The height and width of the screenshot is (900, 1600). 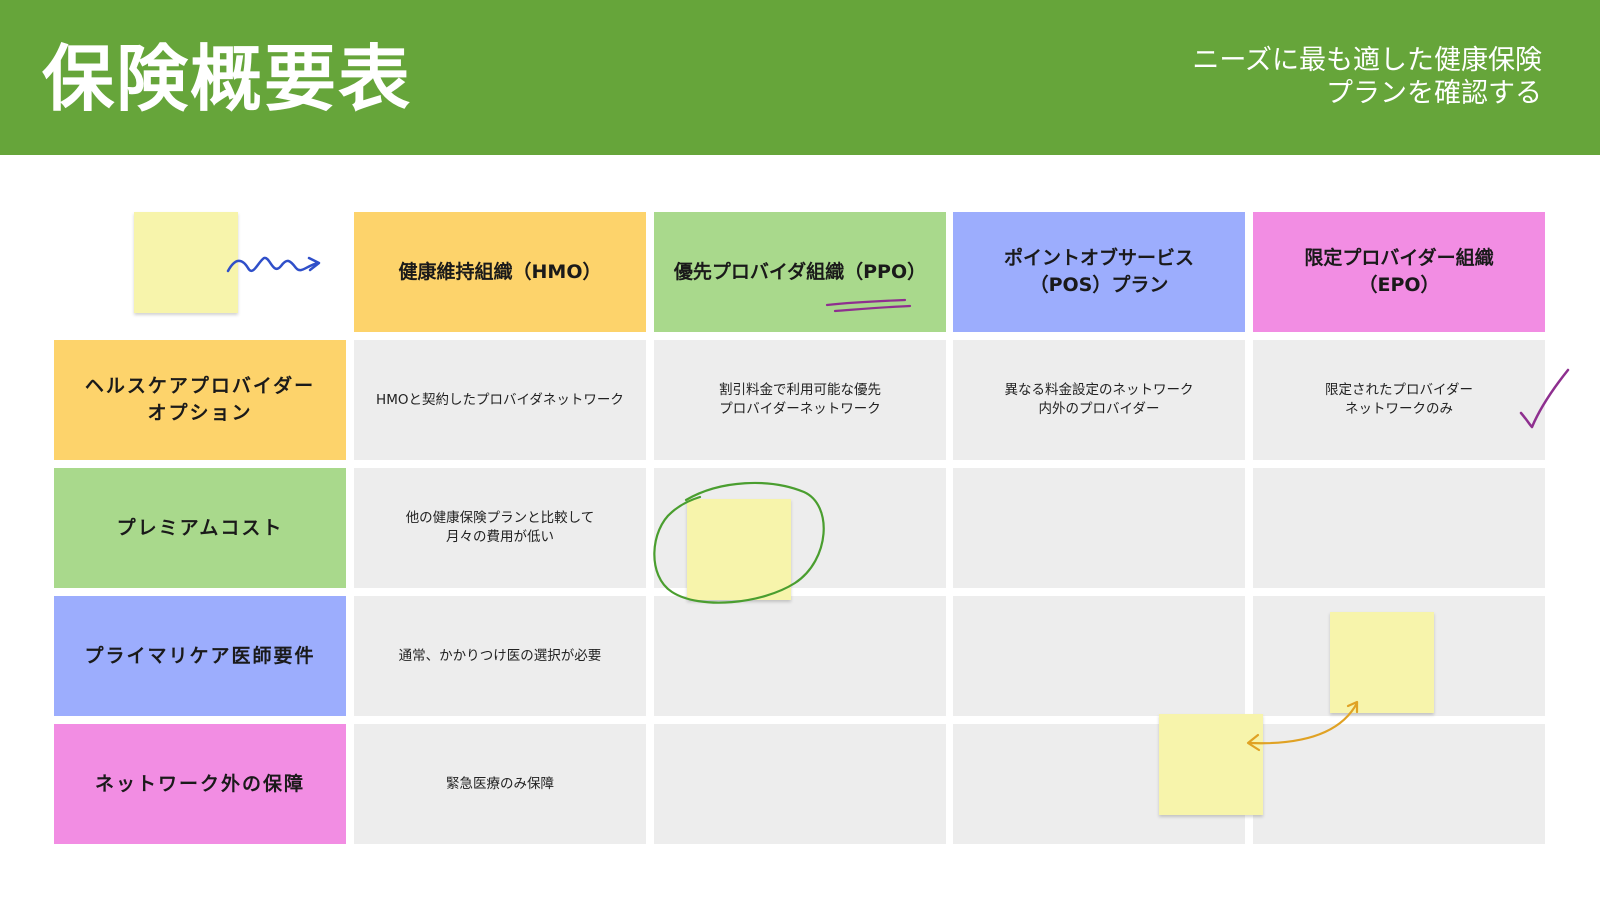 What do you see at coordinates (1099, 400) in the screenshot?
I see `table-cell: 異なる料金設定のネットワーク 内外のプロバイダー` at bounding box center [1099, 400].